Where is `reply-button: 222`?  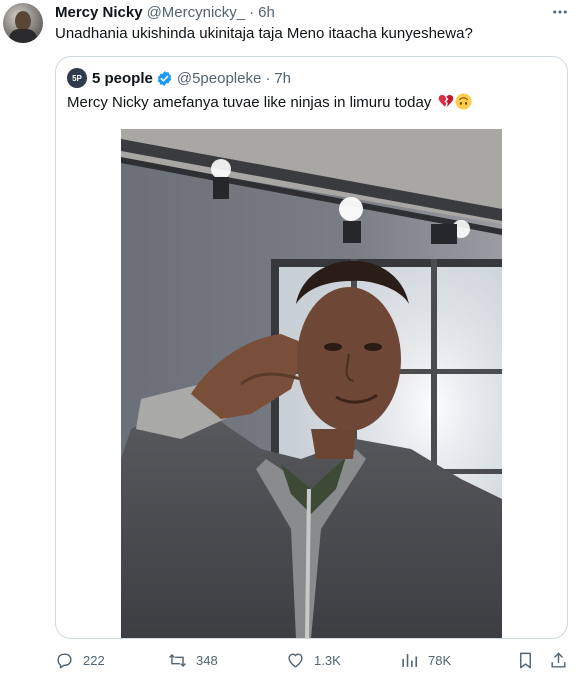
reply-button: 222 is located at coordinates (80, 660).